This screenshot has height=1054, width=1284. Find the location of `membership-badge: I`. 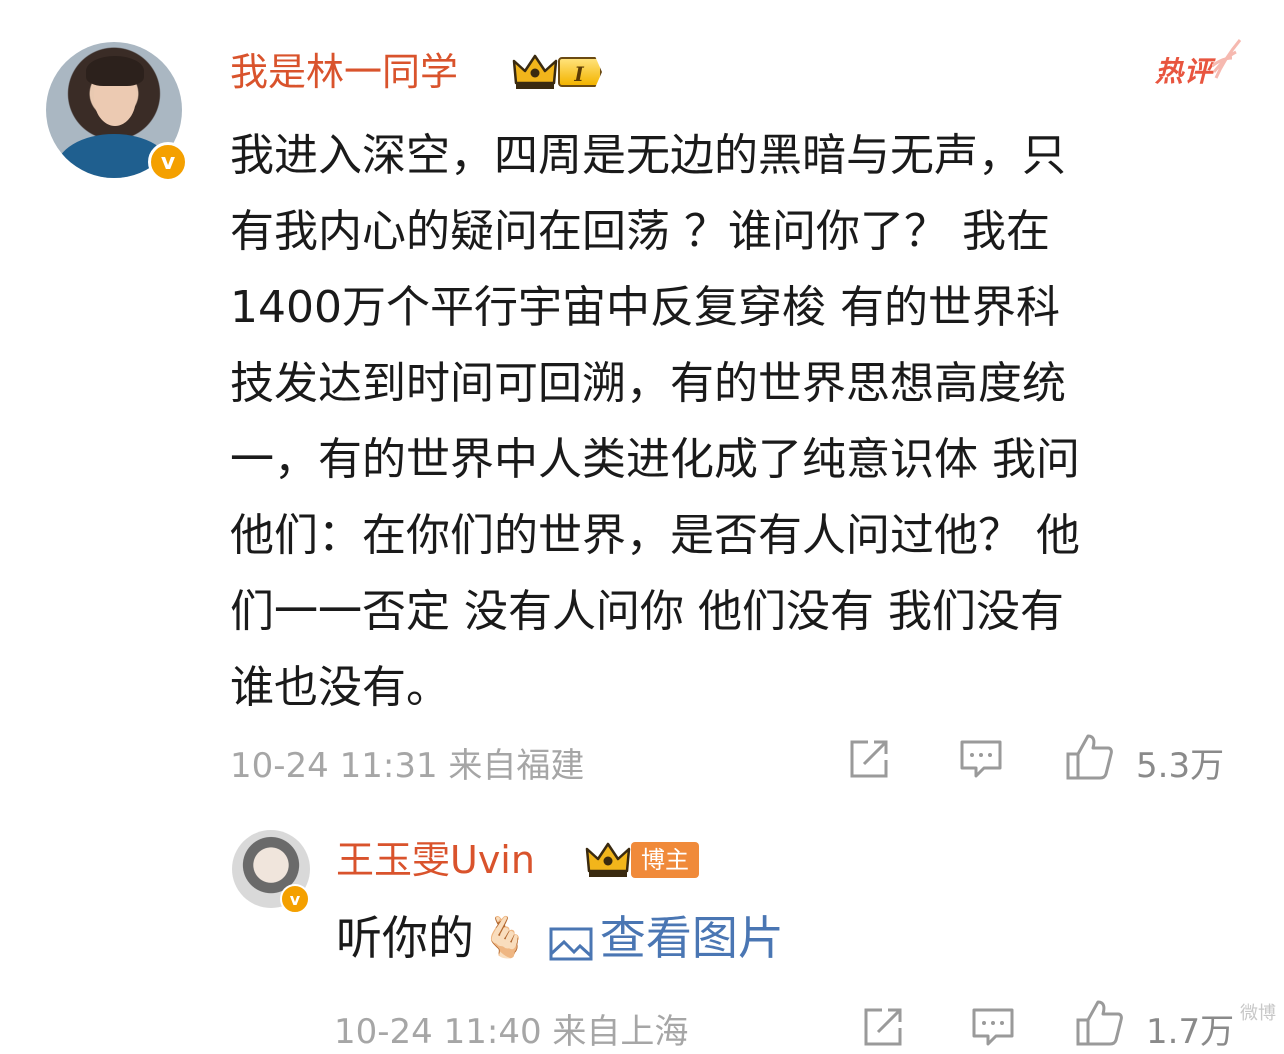

membership-badge: I is located at coordinates (557, 72).